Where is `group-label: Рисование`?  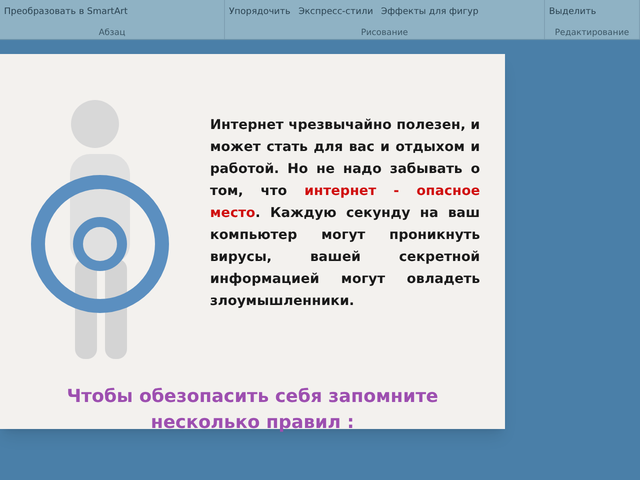 group-label: Рисование is located at coordinates (385, 33).